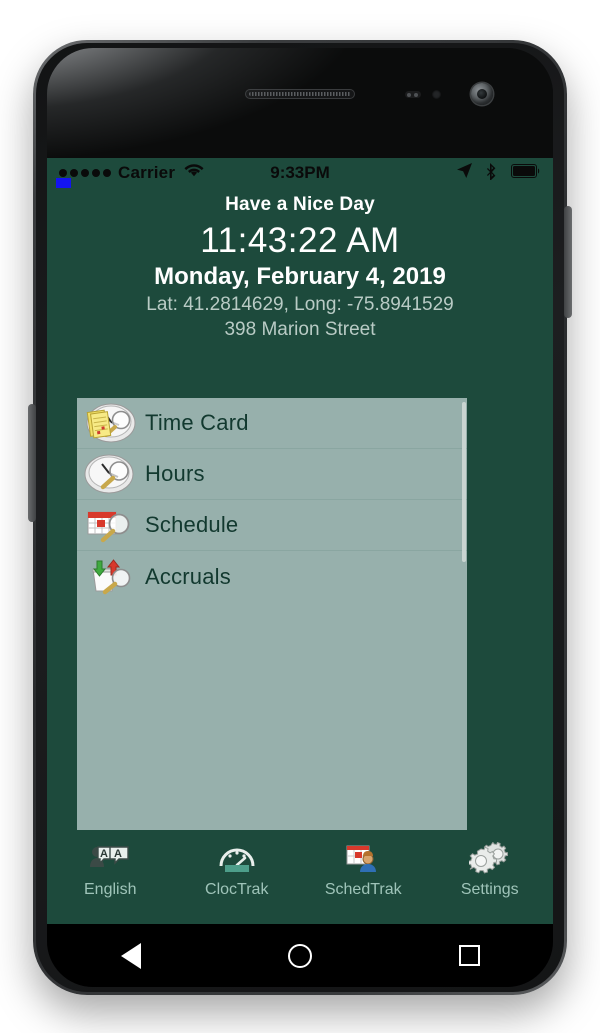  Describe the element at coordinates (32, 463) in the screenshot. I see `volume-button` at that location.